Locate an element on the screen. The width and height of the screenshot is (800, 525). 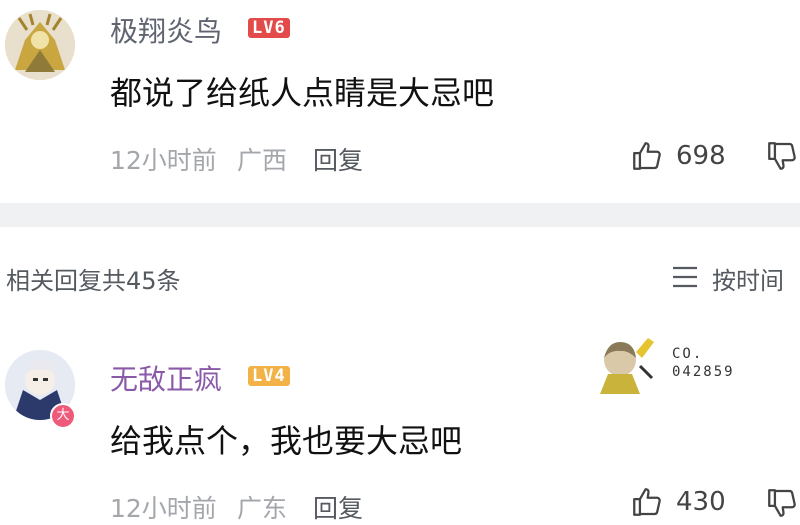
level-badge: LV6 is located at coordinates (269, 28).